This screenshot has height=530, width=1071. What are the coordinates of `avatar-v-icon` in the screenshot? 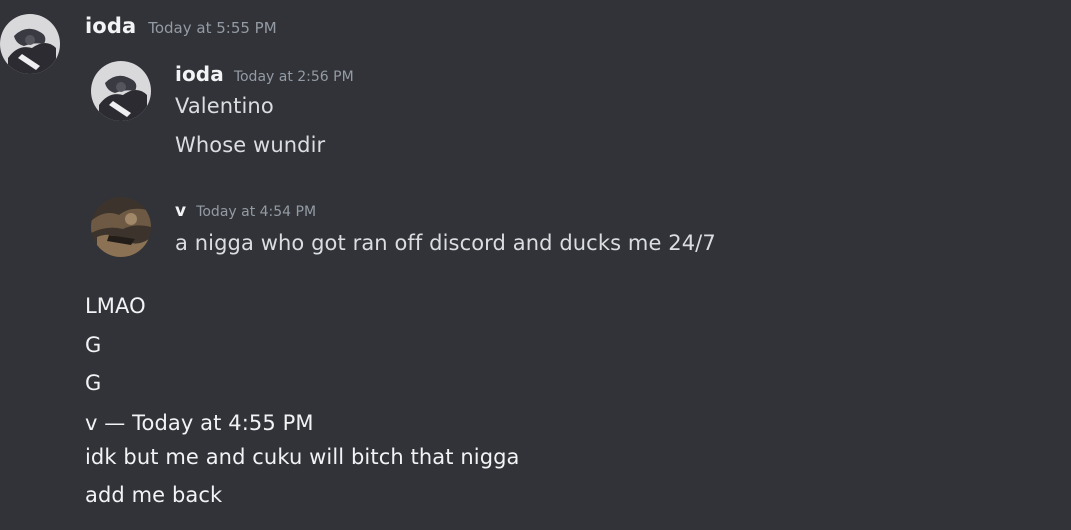 It's located at (121, 227).